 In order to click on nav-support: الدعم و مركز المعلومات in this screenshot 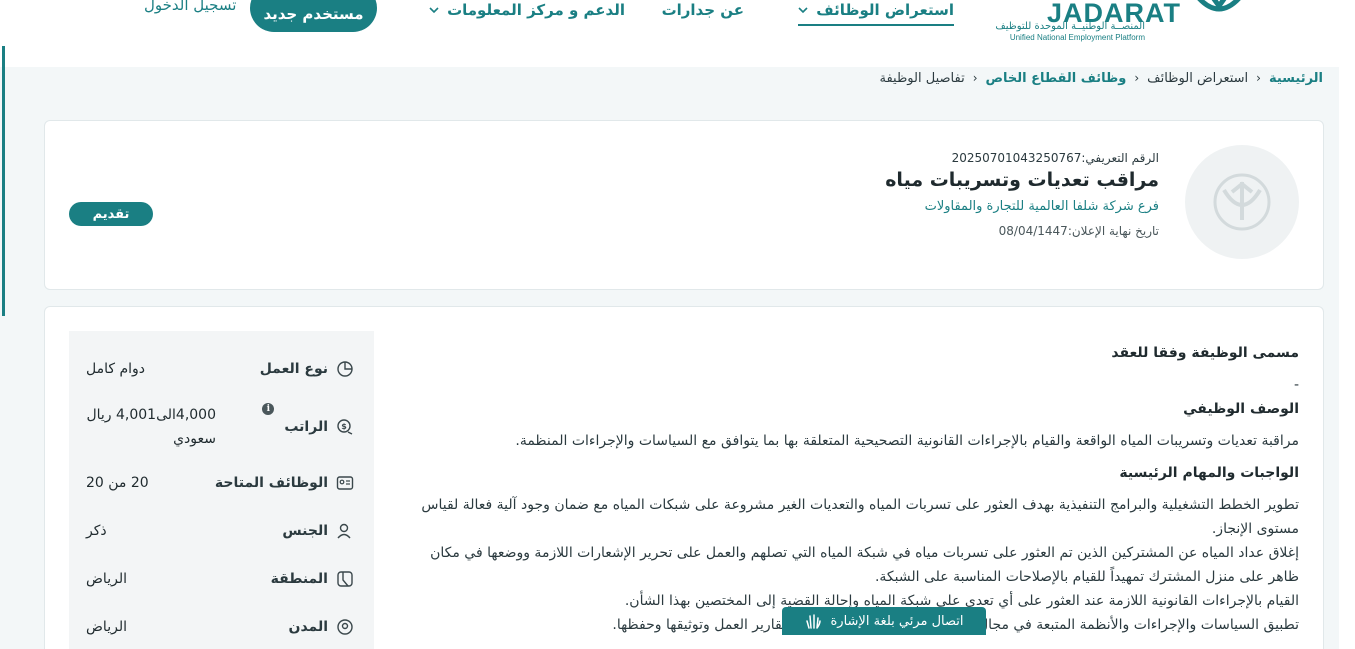, I will do `click(527, 12)`.